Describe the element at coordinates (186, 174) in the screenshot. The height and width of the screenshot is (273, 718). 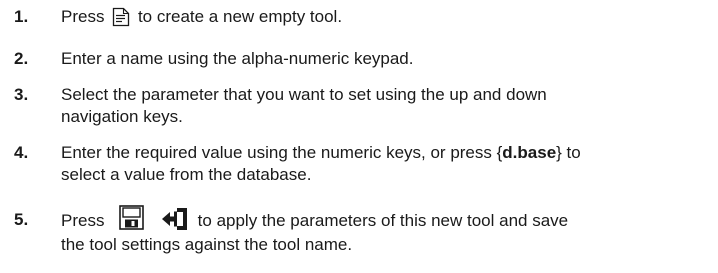
I see `step-text-line2: select a value from the database.` at that location.